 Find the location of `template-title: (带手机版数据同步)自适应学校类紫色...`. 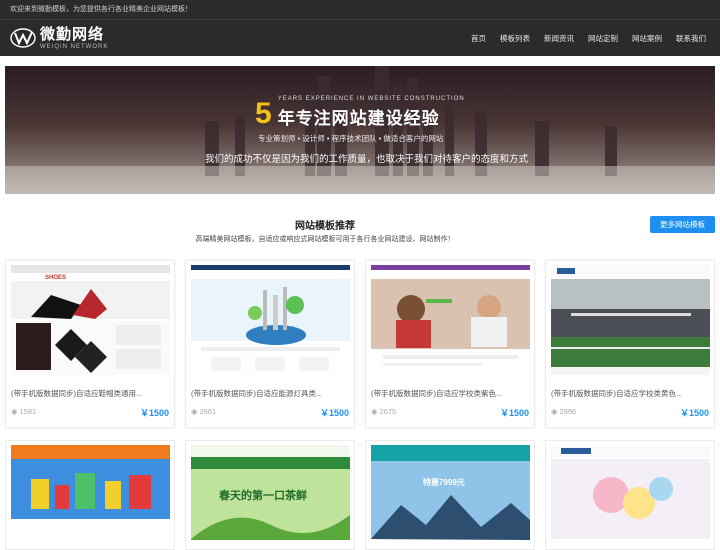

template-title: (带手机版数据同步)自适应学校类紫色... is located at coordinates (436, 393).